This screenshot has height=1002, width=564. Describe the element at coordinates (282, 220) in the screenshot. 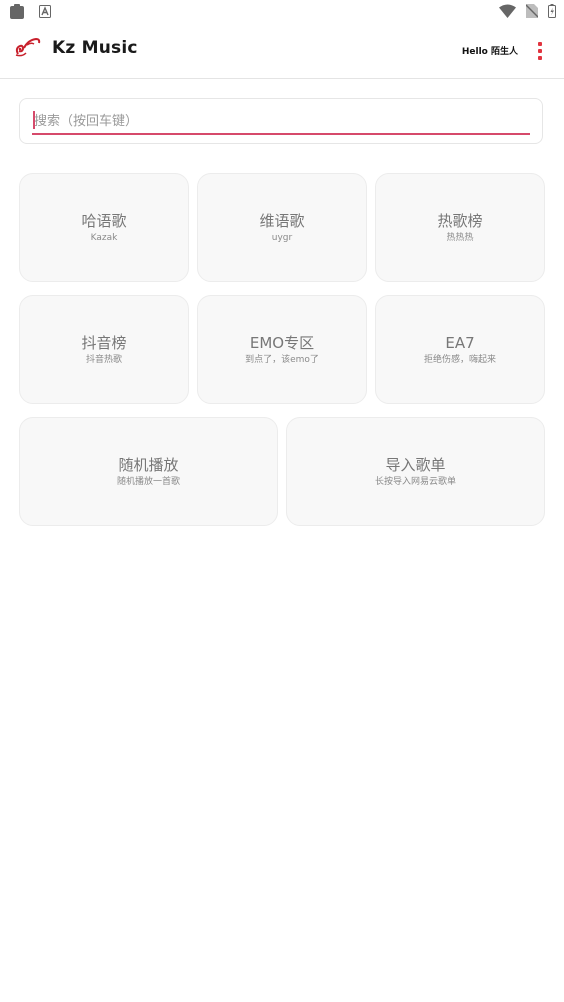

I see `tile-title: 维语歌` at that location.